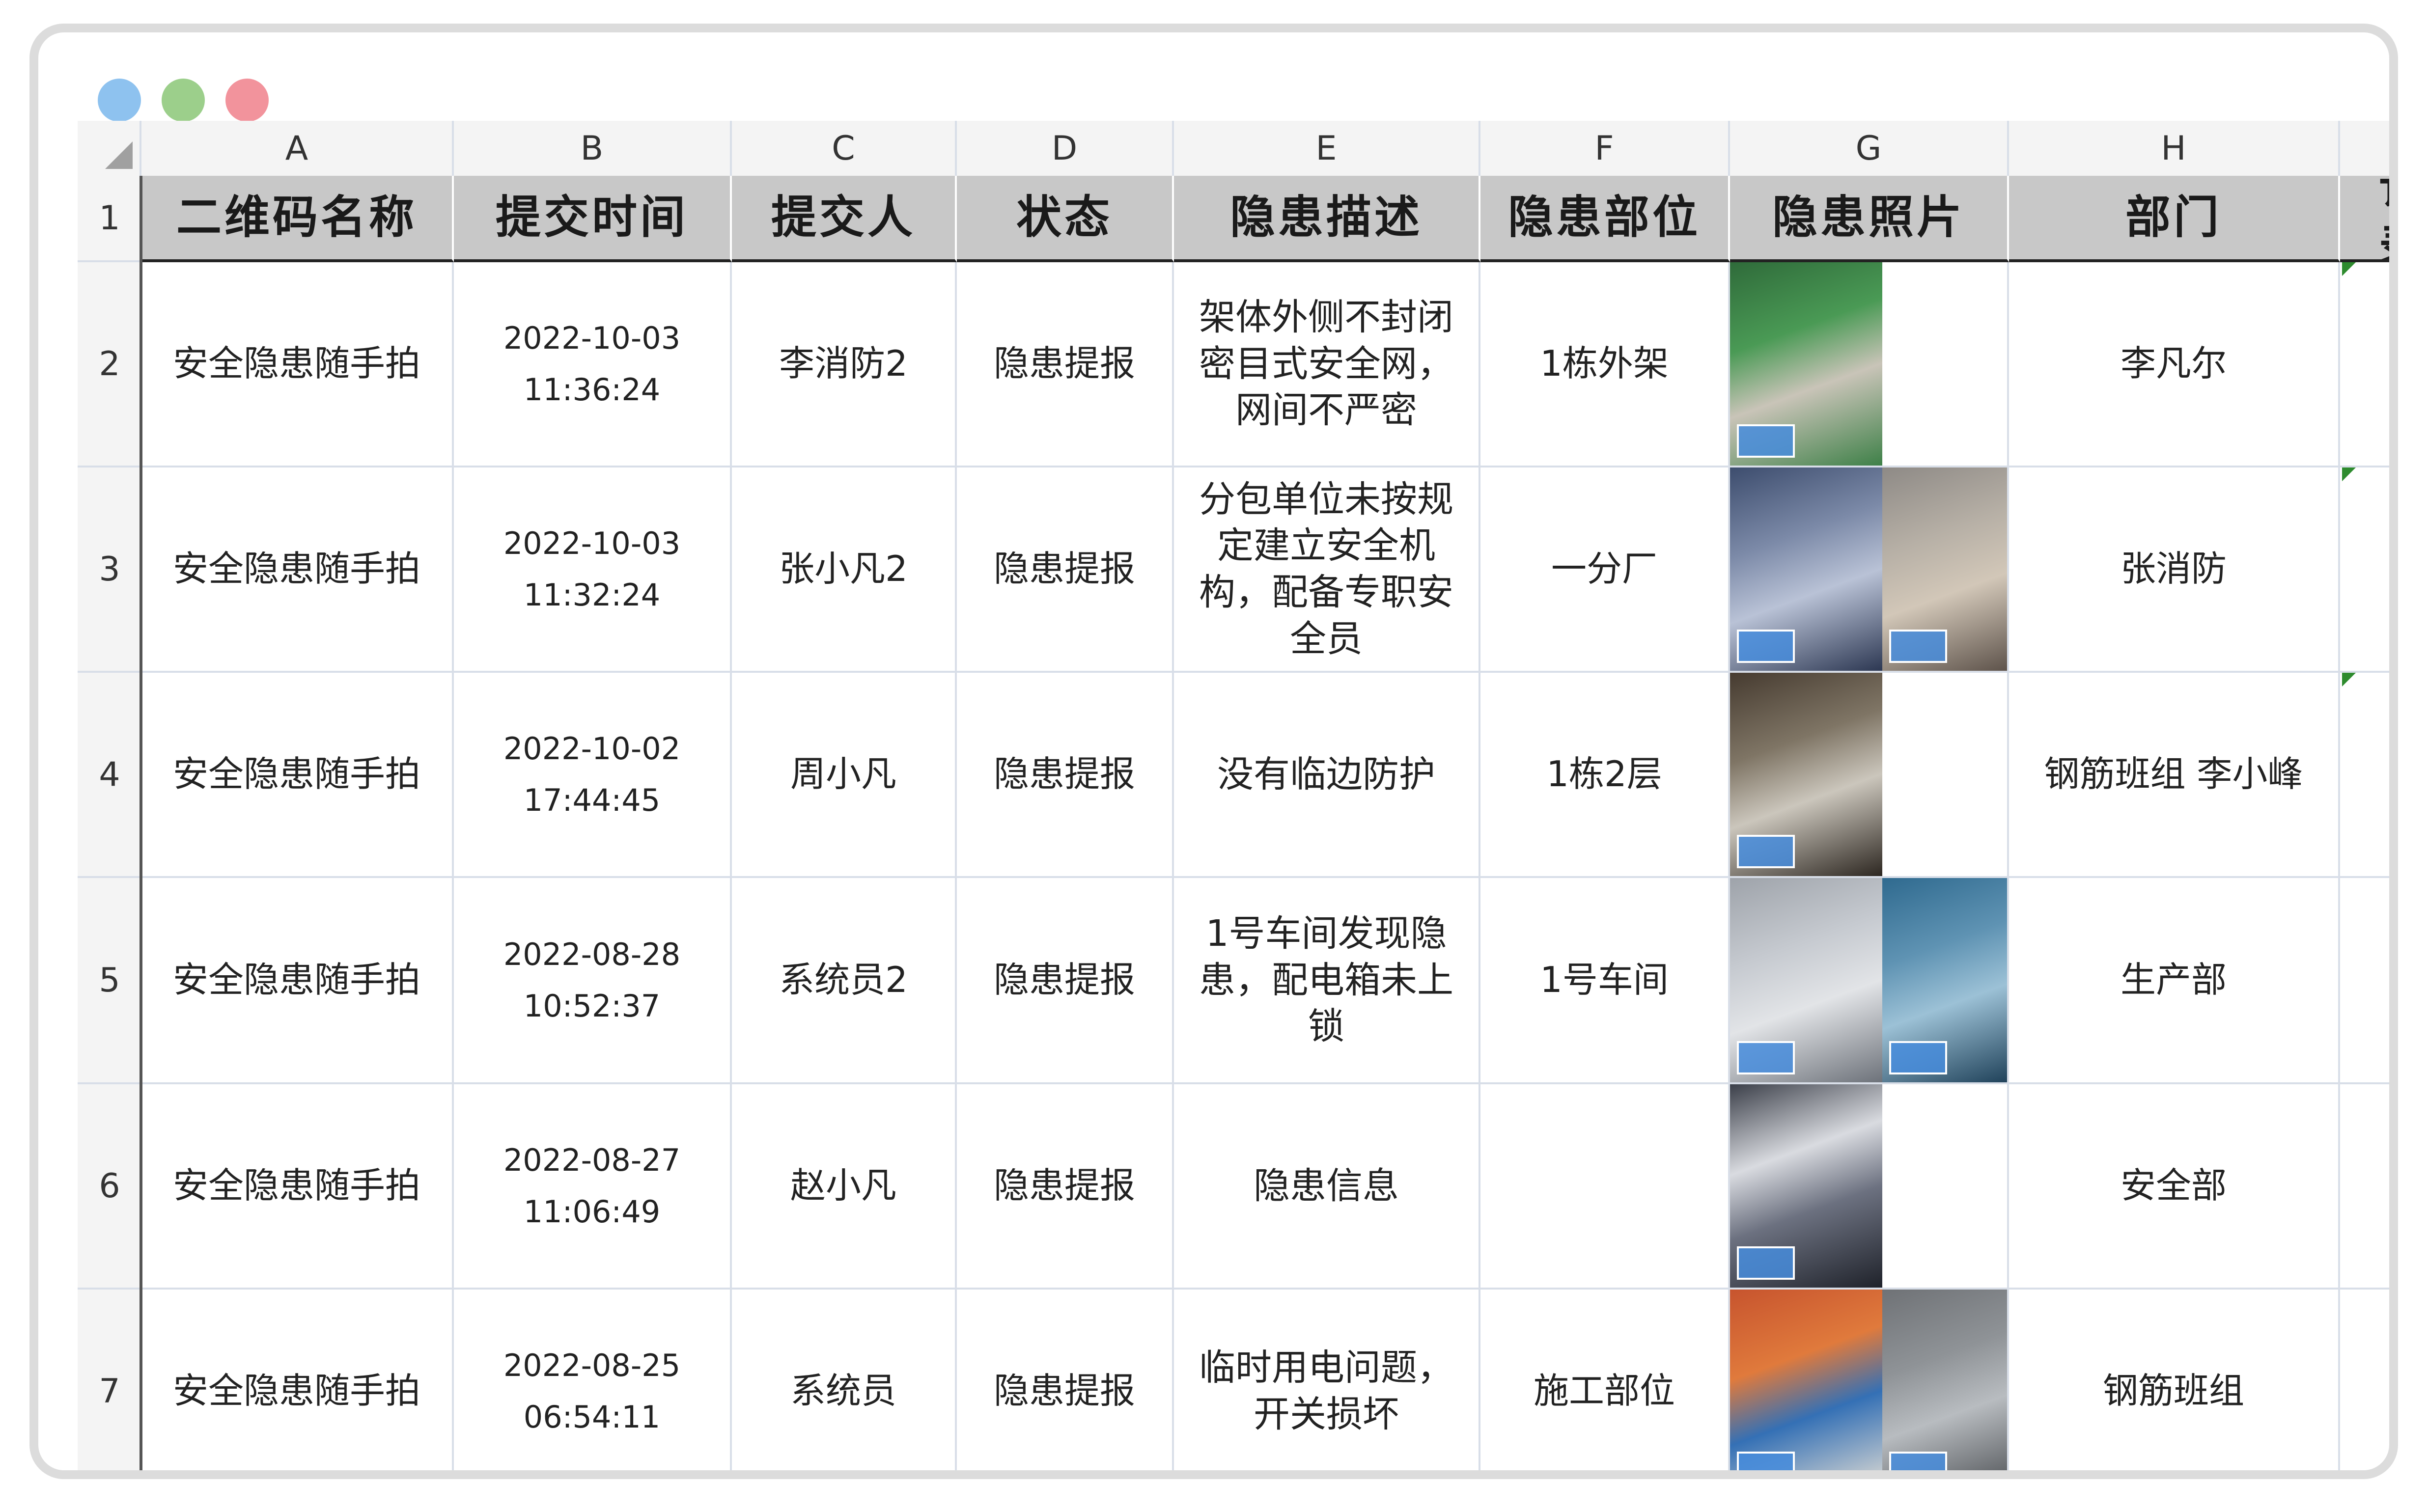 The width and height of the screenshot is (2428, 1512). What do you see at coordinates (2174, 981) in the screenshot?
I see `cell-department: 生产部` at bounding box center [2174, 981].